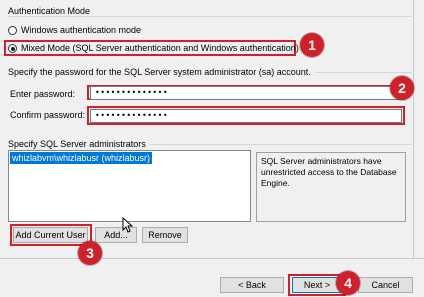 This screenshot has height=297, width=424. I want to click on mixed-mode-radio, so click(12, 48).